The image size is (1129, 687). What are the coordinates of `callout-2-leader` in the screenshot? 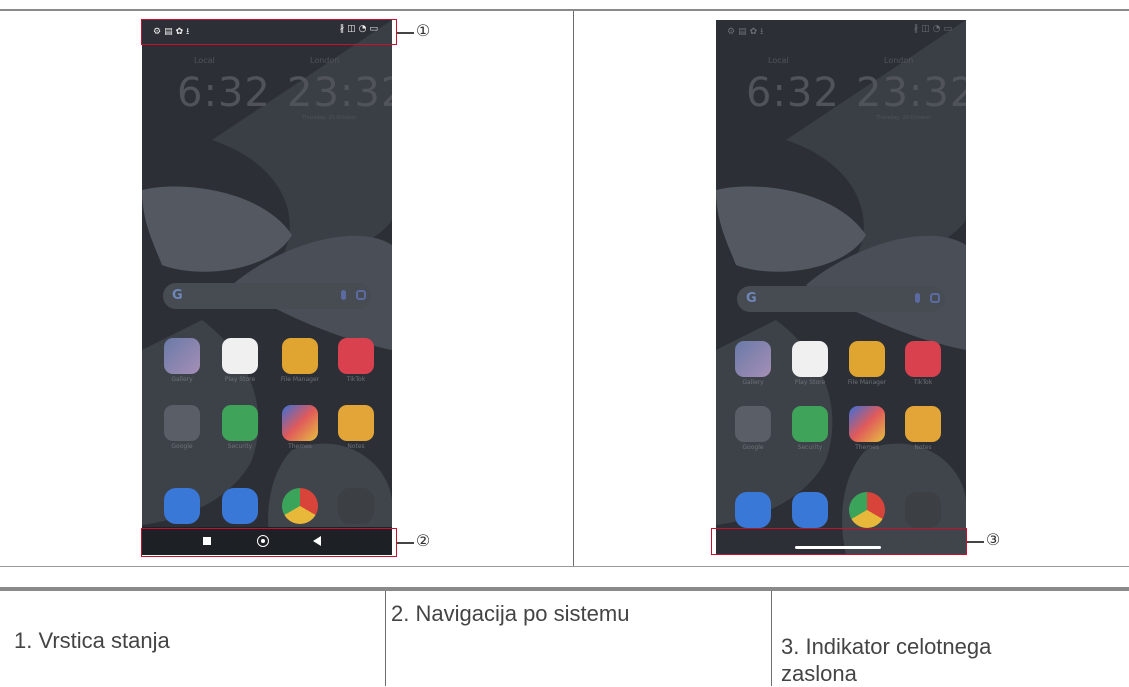 It's located at (405, 543).